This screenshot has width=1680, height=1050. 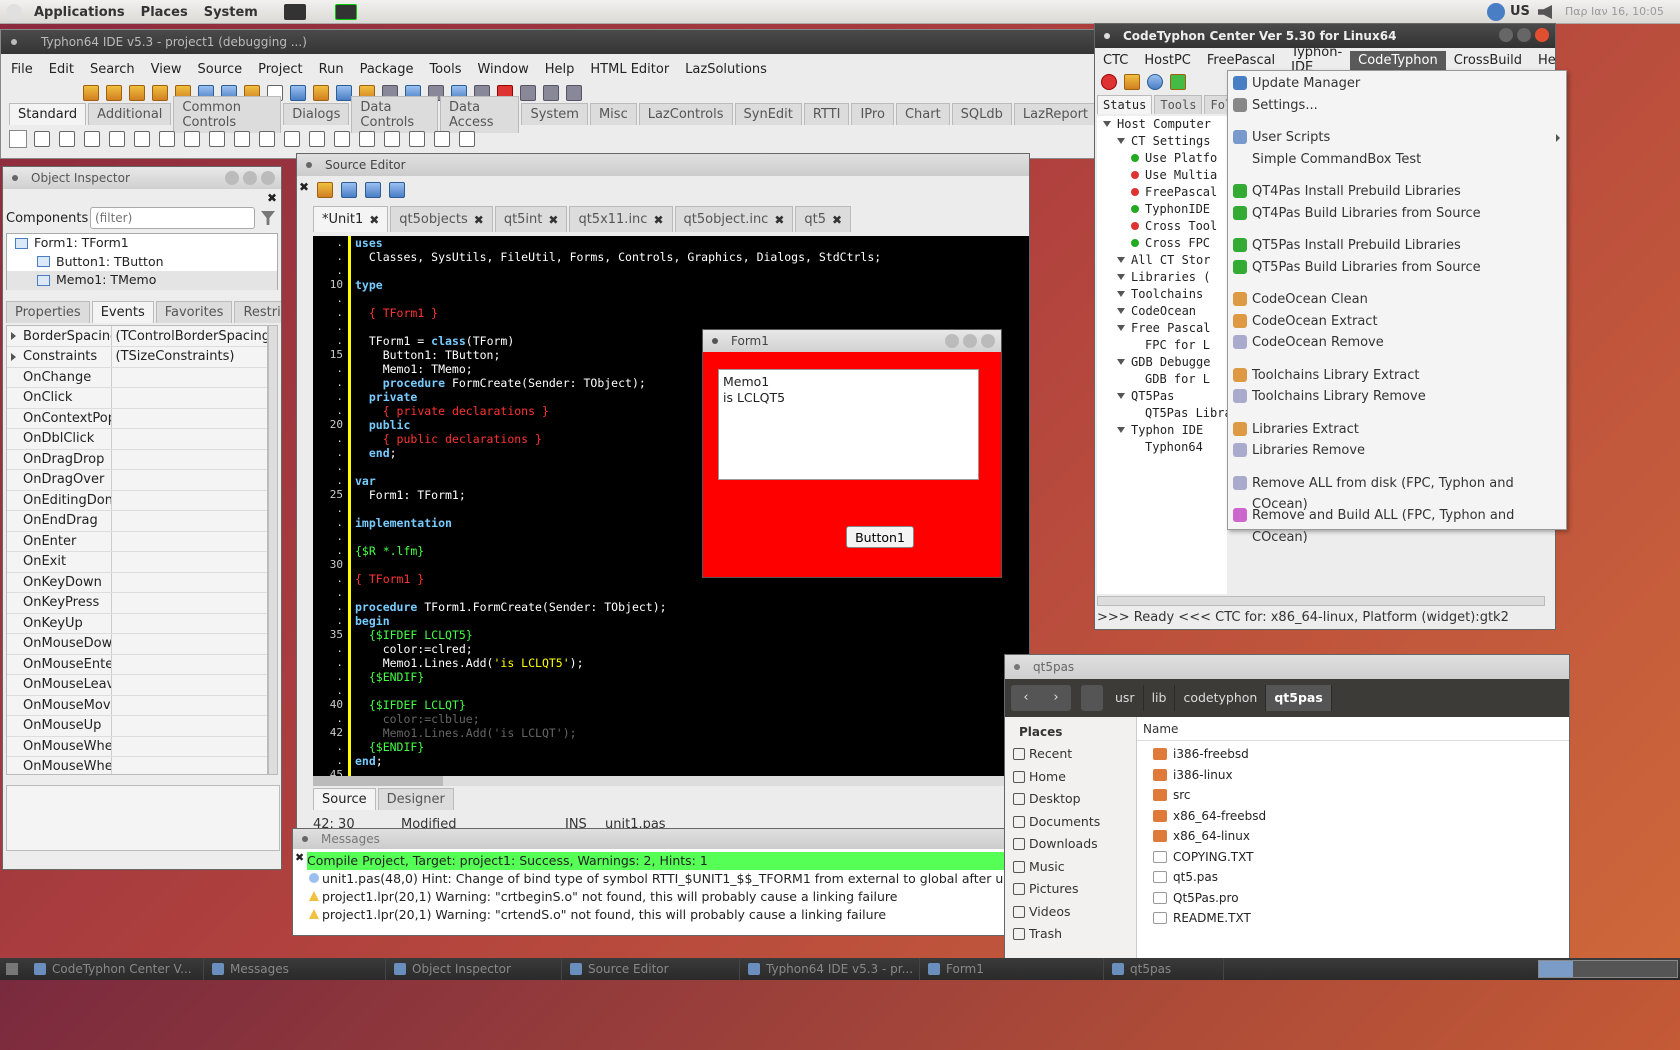 I want to click on folder-item: x86_64-freebsd, so click(x=1361, y=816).